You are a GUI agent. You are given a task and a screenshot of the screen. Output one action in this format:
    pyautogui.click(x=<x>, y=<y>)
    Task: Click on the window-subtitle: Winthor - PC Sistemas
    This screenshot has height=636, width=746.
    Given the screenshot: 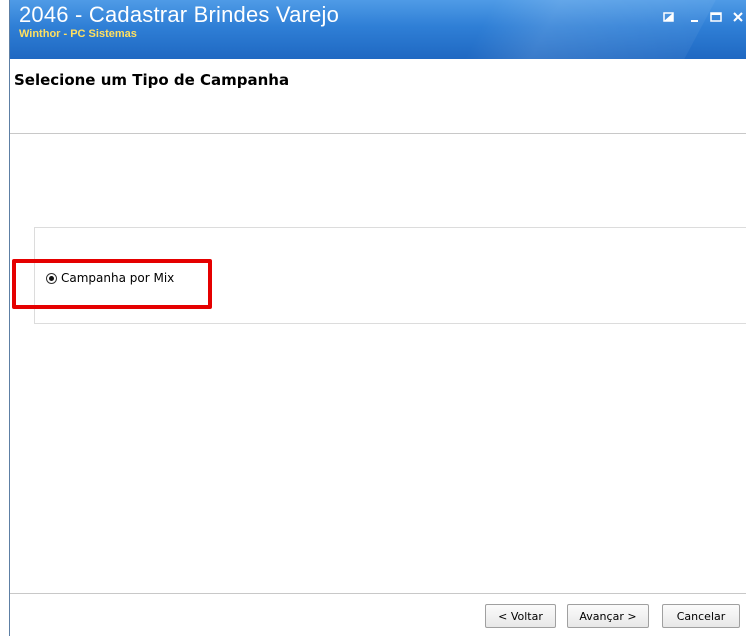 What is the action you would take?
    pyautogui.click(x=78, y=34)
    